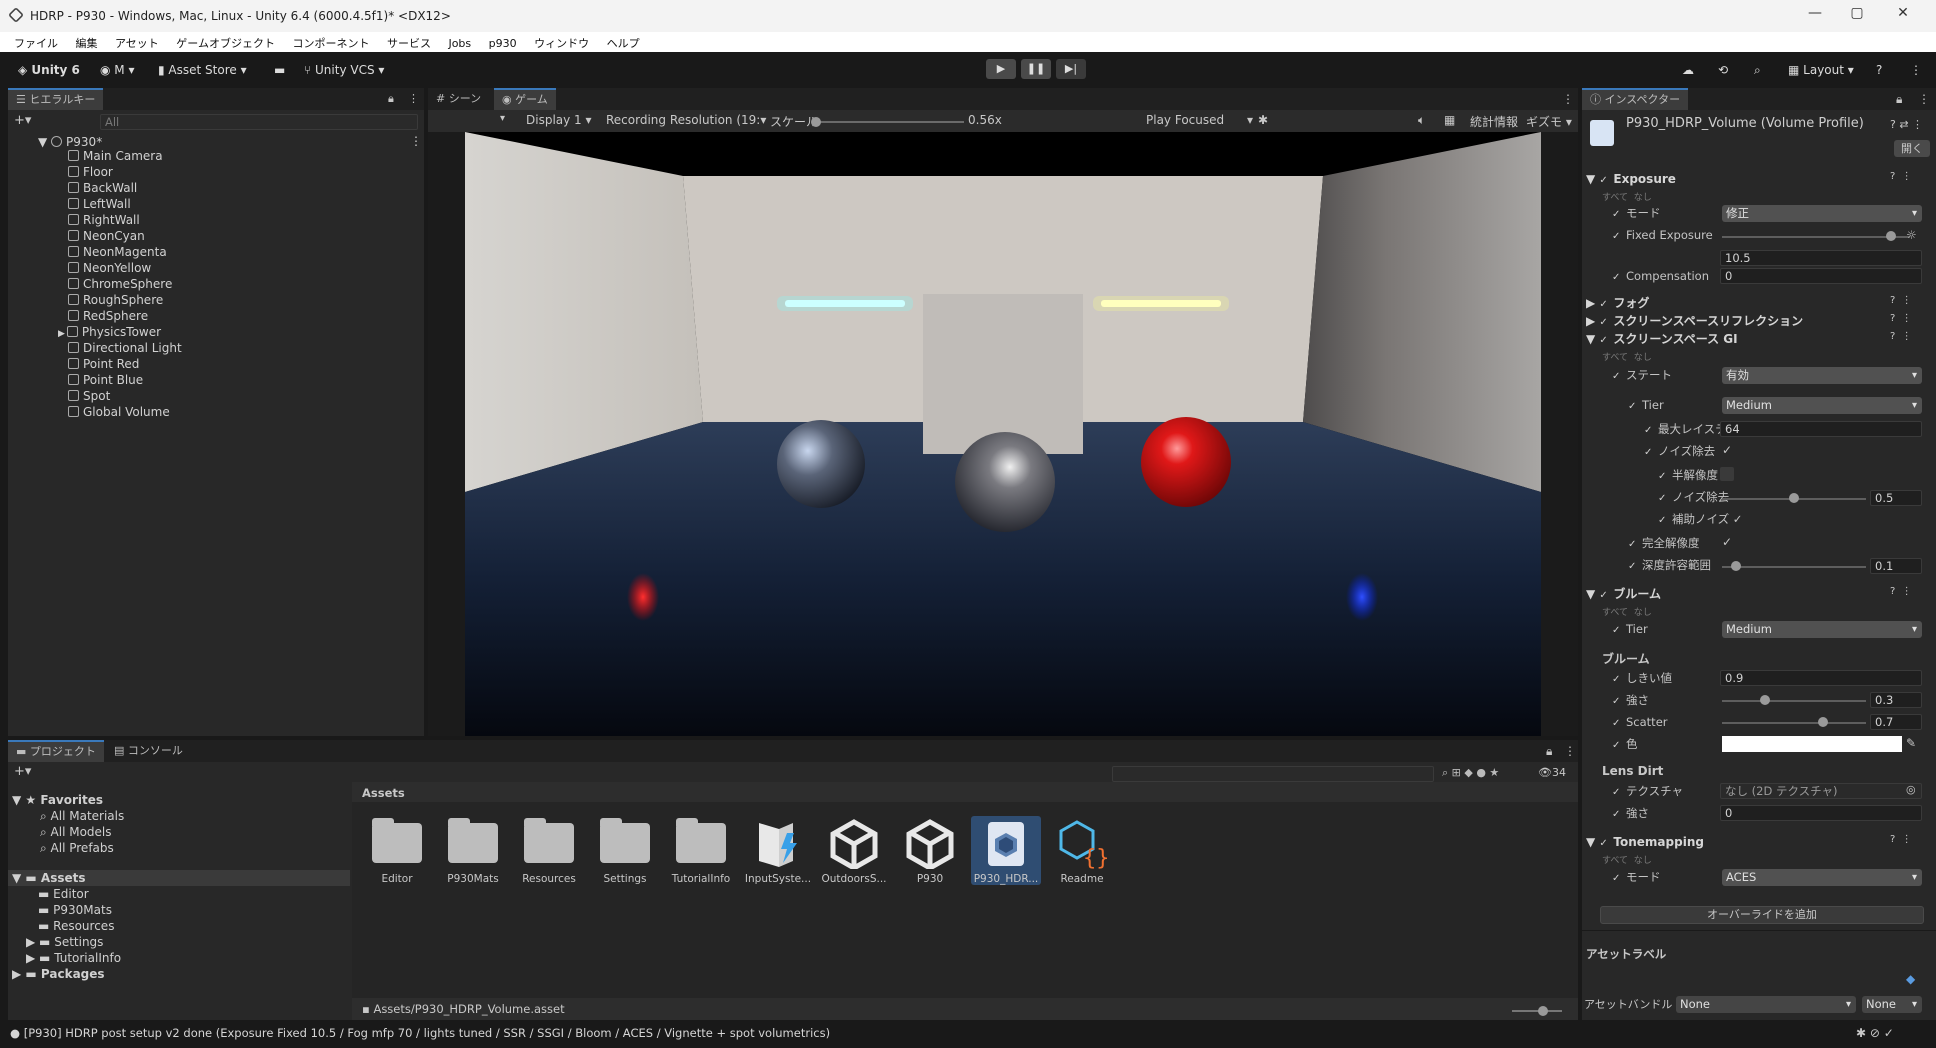  Describe the element at coordinates (1916, 70) in the screenshot. I see `settings-icon: ⋮` at that location.